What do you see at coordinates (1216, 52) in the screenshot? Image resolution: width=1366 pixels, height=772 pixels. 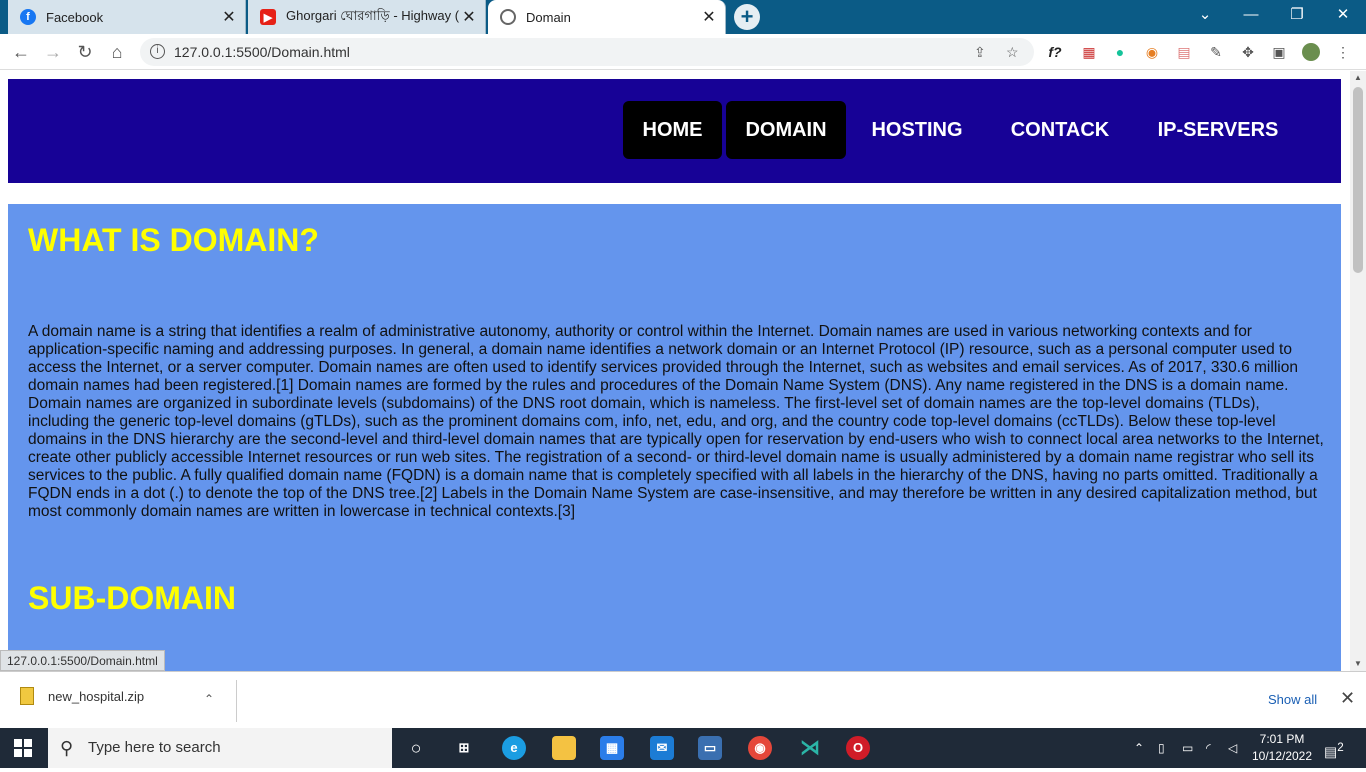 I see `extension-pen-icon: ✎` at bounding box center [1216, 52].